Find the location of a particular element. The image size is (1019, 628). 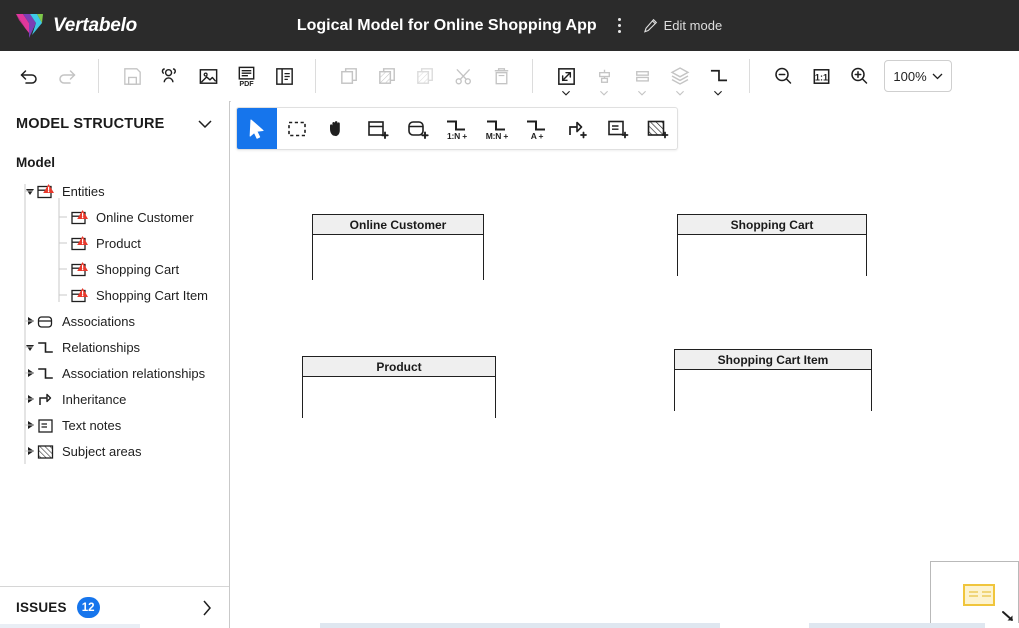

tree-node-association-relationships: Association relationships is located at coordinates (114, 373).